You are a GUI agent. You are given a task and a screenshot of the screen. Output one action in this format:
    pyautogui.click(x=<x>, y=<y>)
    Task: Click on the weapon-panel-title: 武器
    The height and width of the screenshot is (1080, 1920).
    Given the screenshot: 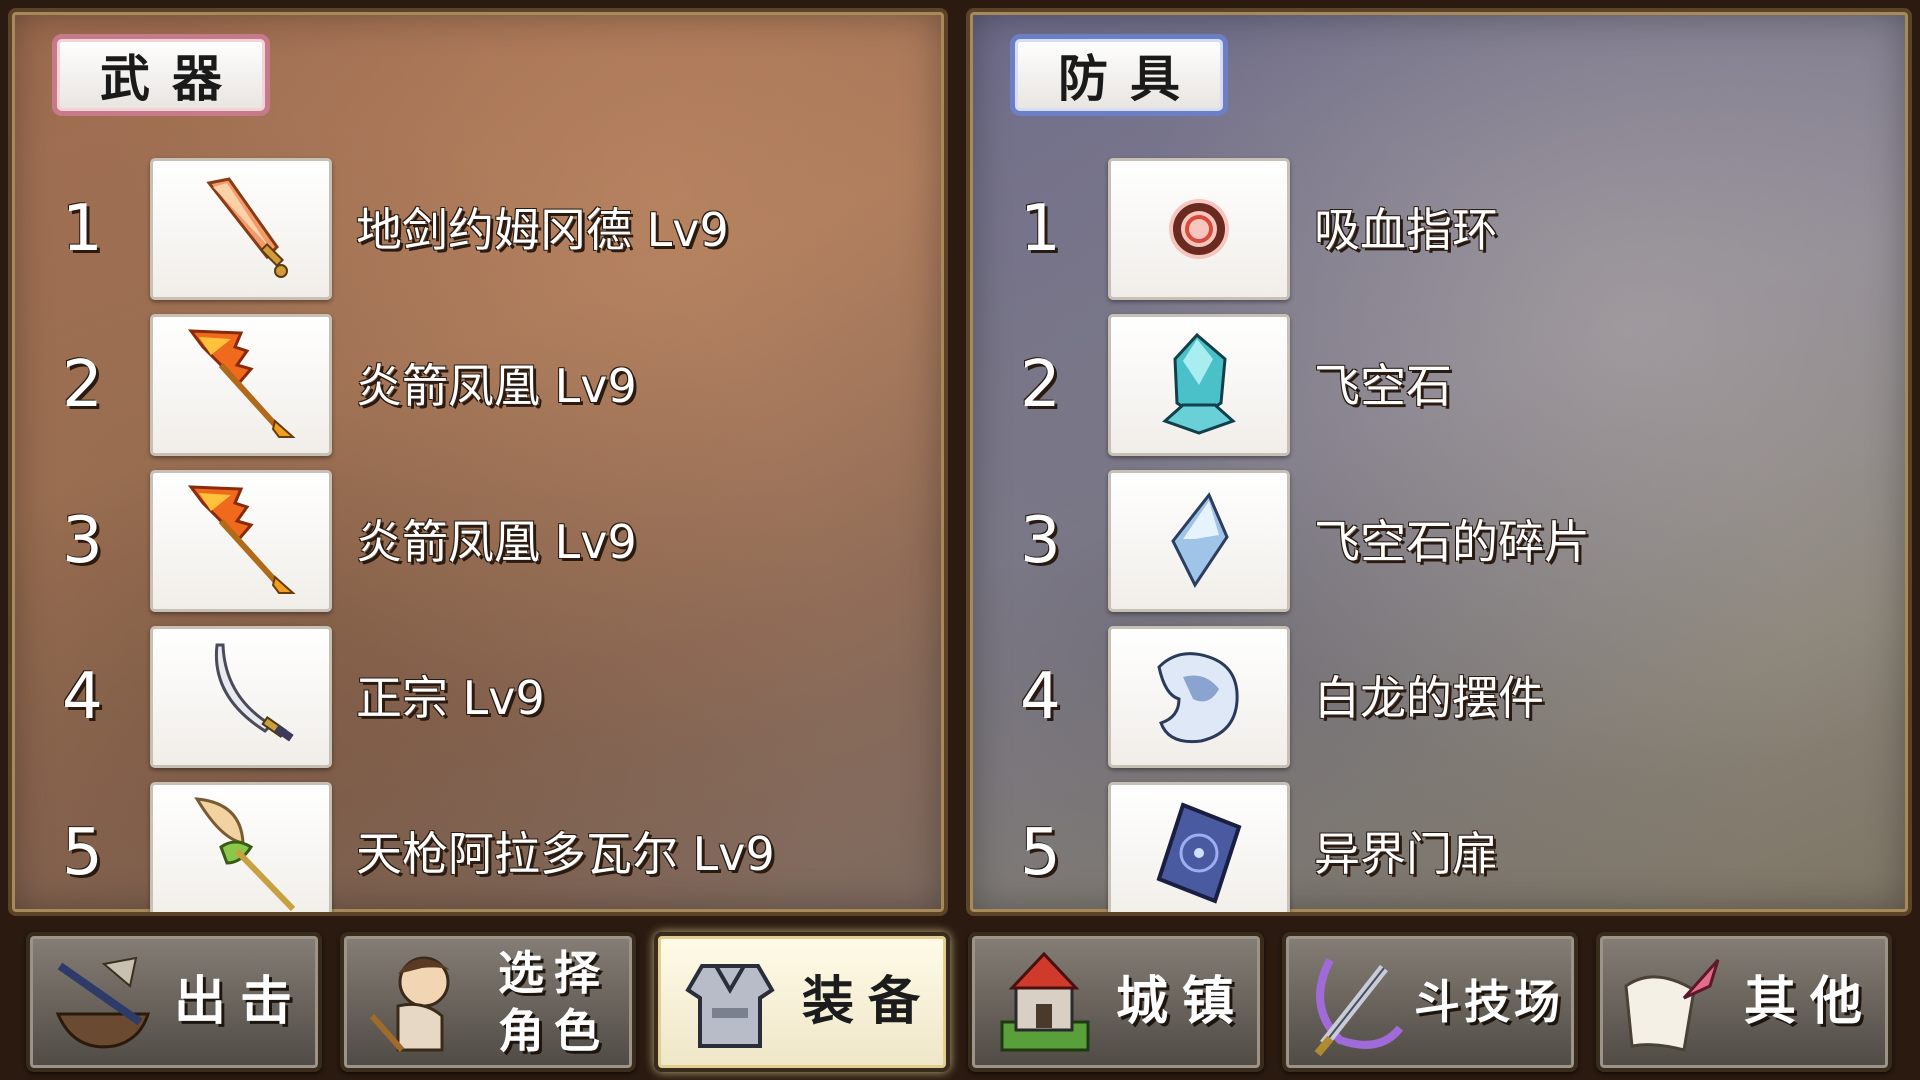 What is the action you would take?
    pyautogui.click(x=161, y=75)
    